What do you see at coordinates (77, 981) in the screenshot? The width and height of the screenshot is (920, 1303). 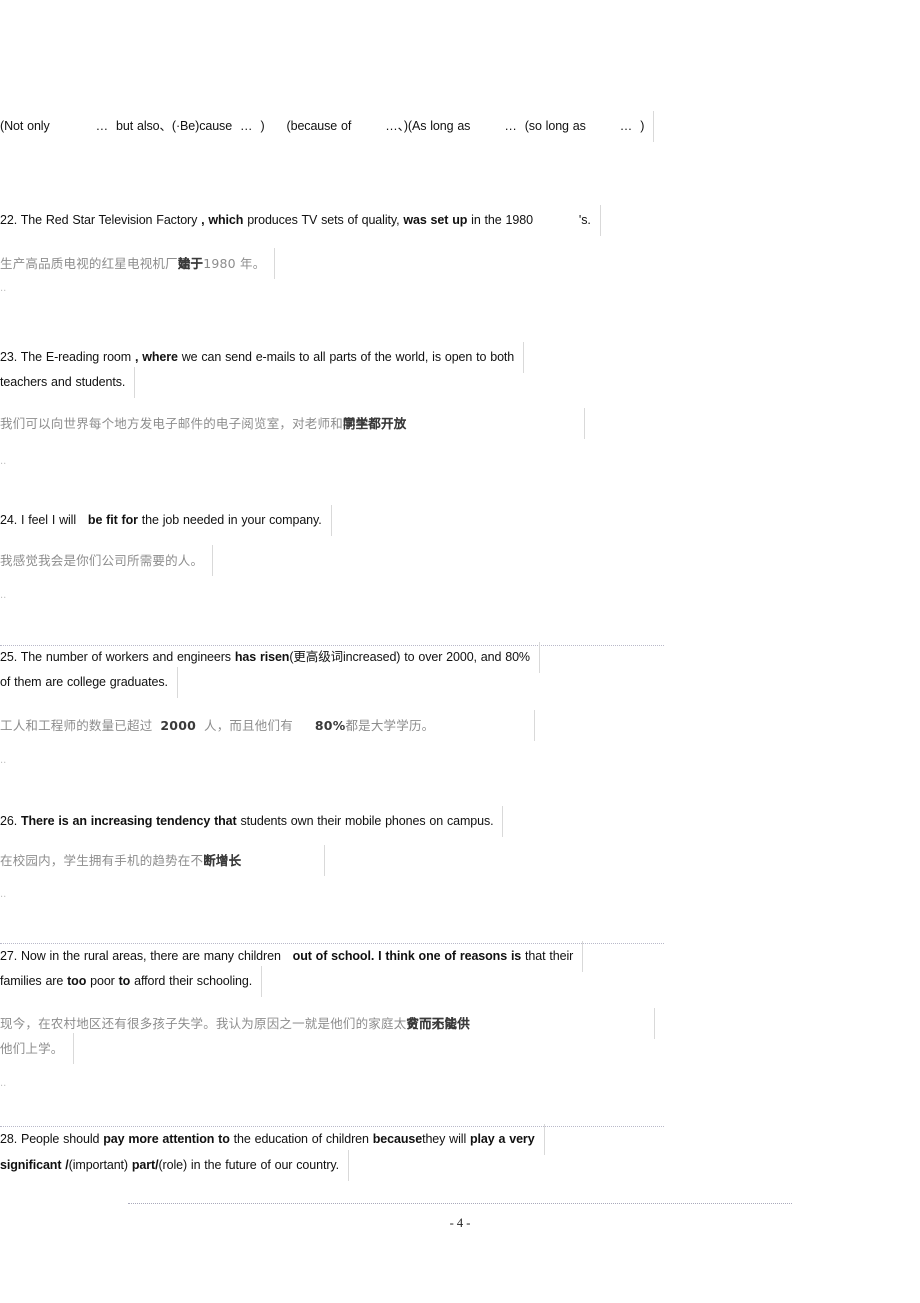 I see `item-27-keyword-too: too` at bounding box center [77, 981].